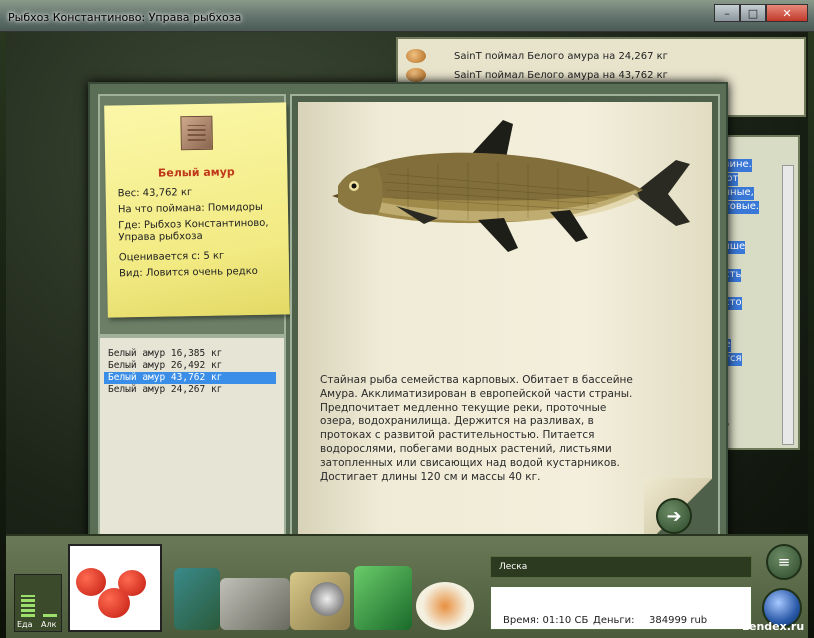  Describe the element at coordinates (28, 606) in the screenshot. I see `food-level-bar` at that location.